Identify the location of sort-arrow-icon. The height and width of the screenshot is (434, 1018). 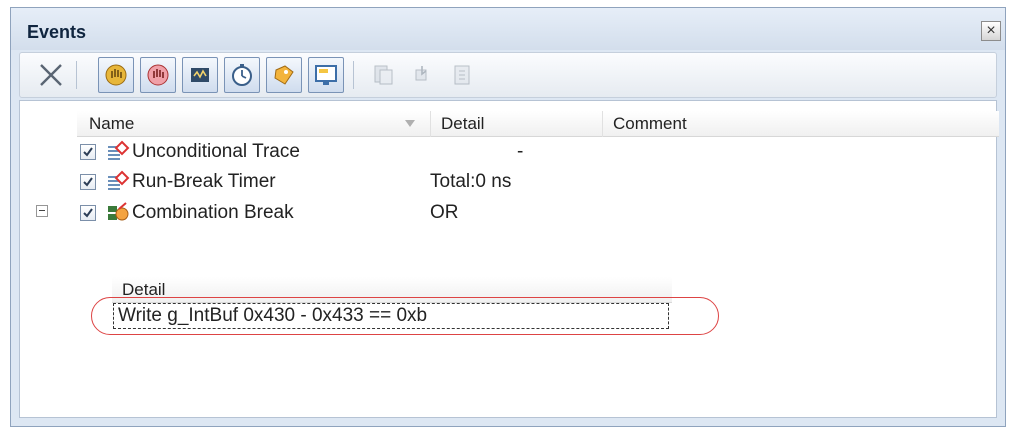
(410, 123).